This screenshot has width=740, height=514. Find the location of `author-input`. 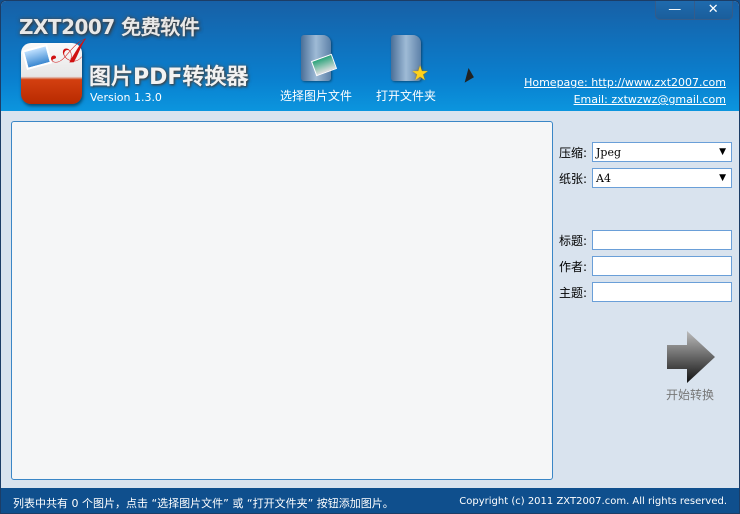

author-input is located at coordinates (662, 266).